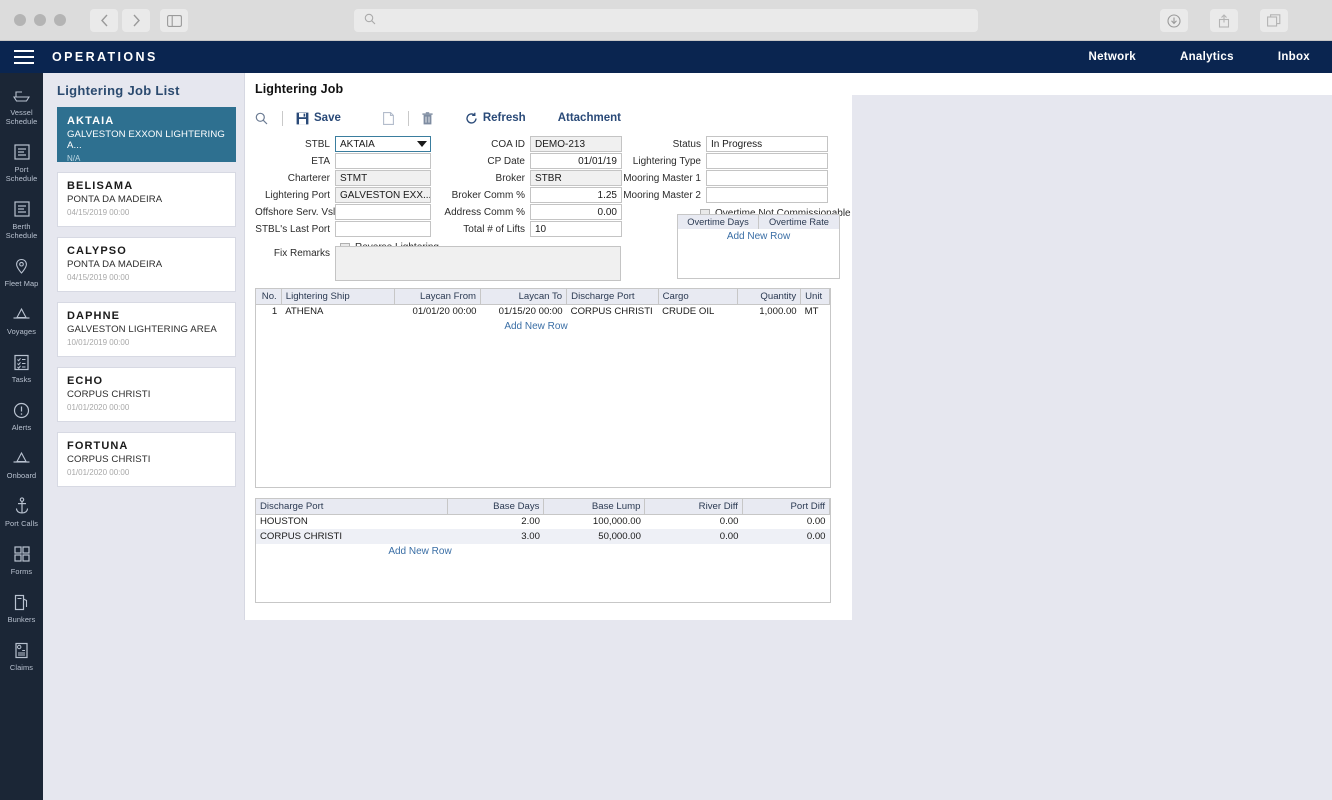  What do you see at coordinates (261, 118) in the screenshot?
I see `search-button` at bounding box center [261, 118].